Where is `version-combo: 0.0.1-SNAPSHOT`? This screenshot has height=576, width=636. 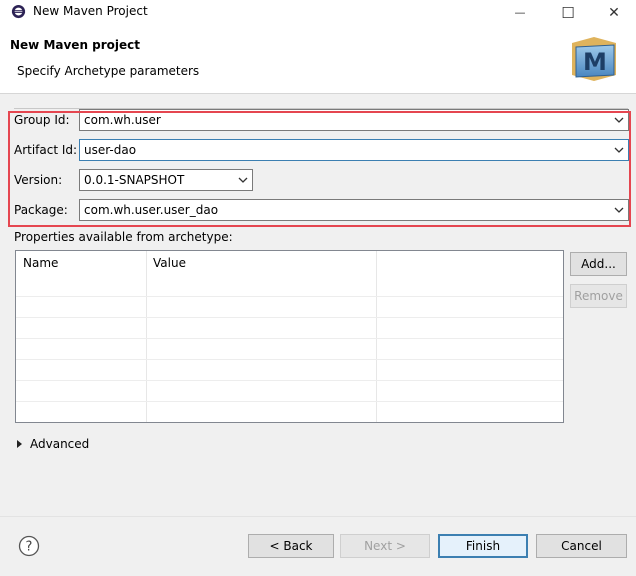
version-combo: 0.0.1-SNAPSHOT is located at coordinates (166, 180).